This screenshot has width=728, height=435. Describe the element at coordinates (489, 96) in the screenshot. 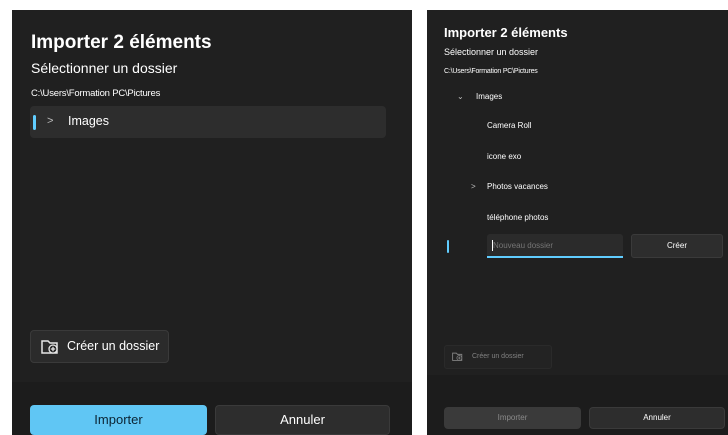

I see `tree-item-images: Images` at that location.